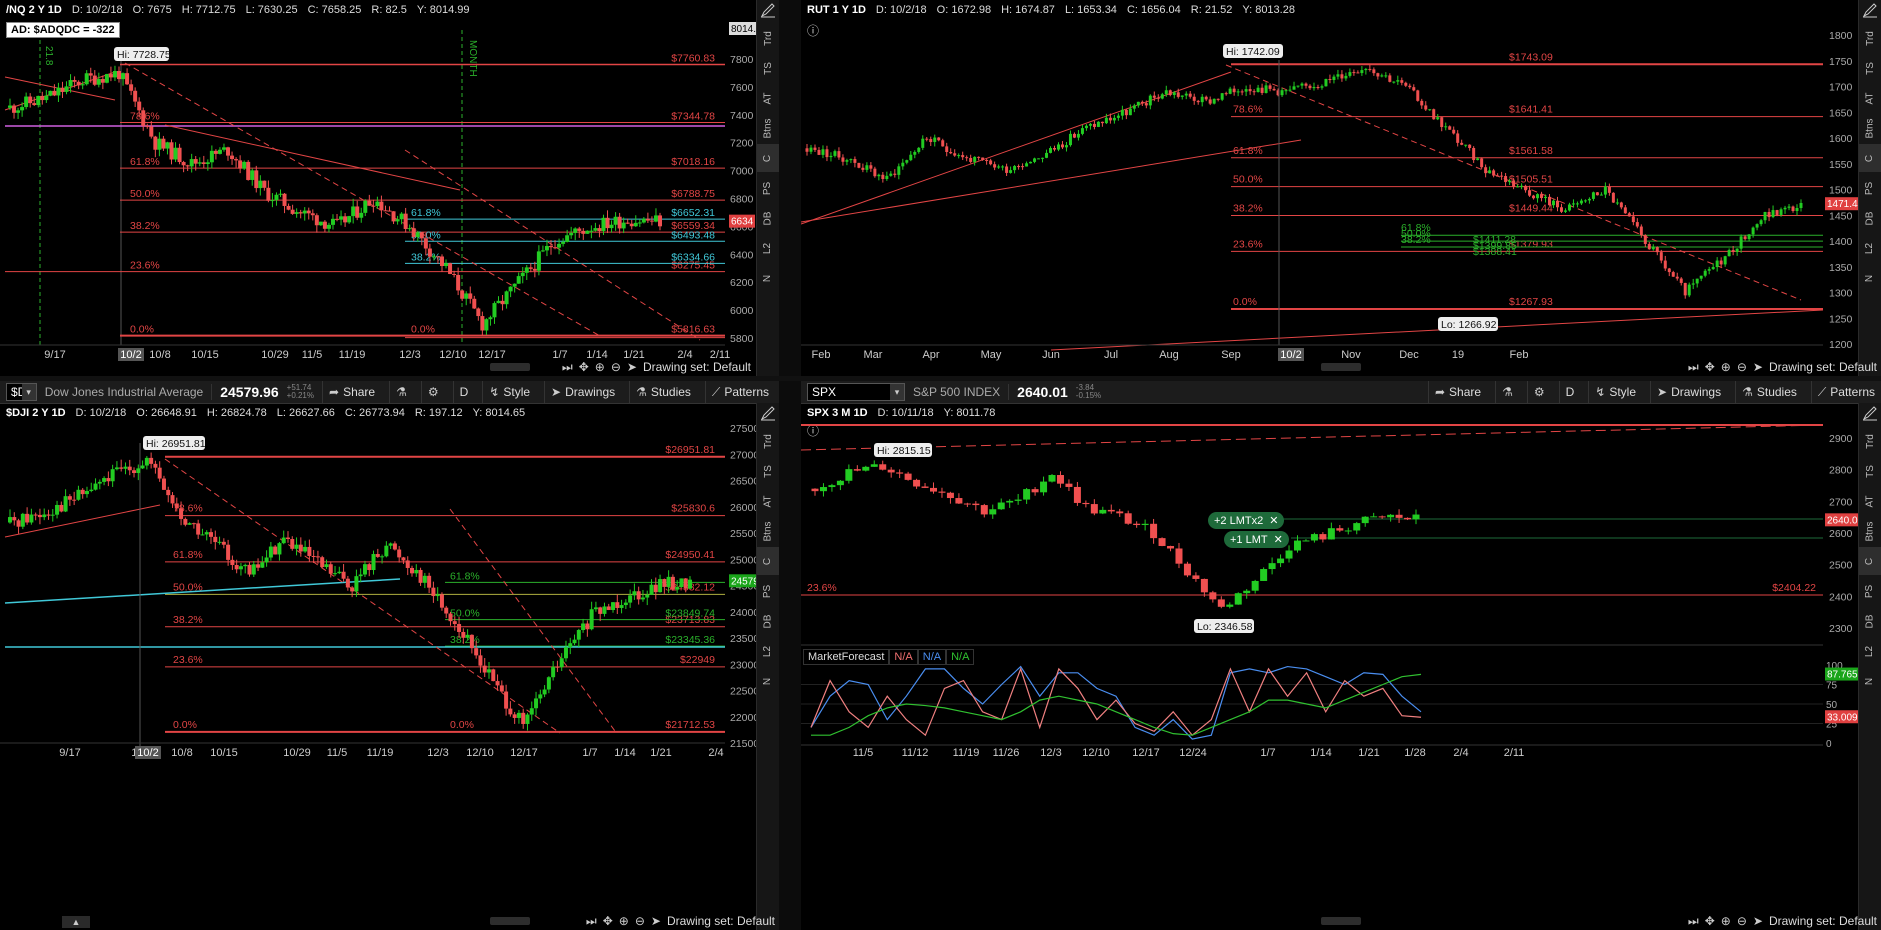 This screenshot has width=1881, height=930. What do you see at coordinates (1460, 753) in the screenshot?
I see `x-tick-label: 2/4` at bounding box center [1460, 753].